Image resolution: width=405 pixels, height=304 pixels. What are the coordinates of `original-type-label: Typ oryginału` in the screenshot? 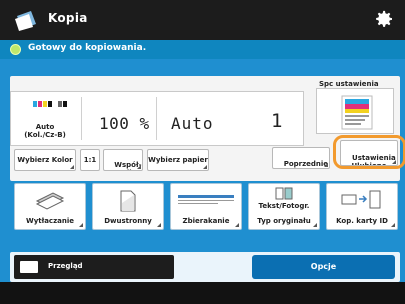 It's located at (284, 221).